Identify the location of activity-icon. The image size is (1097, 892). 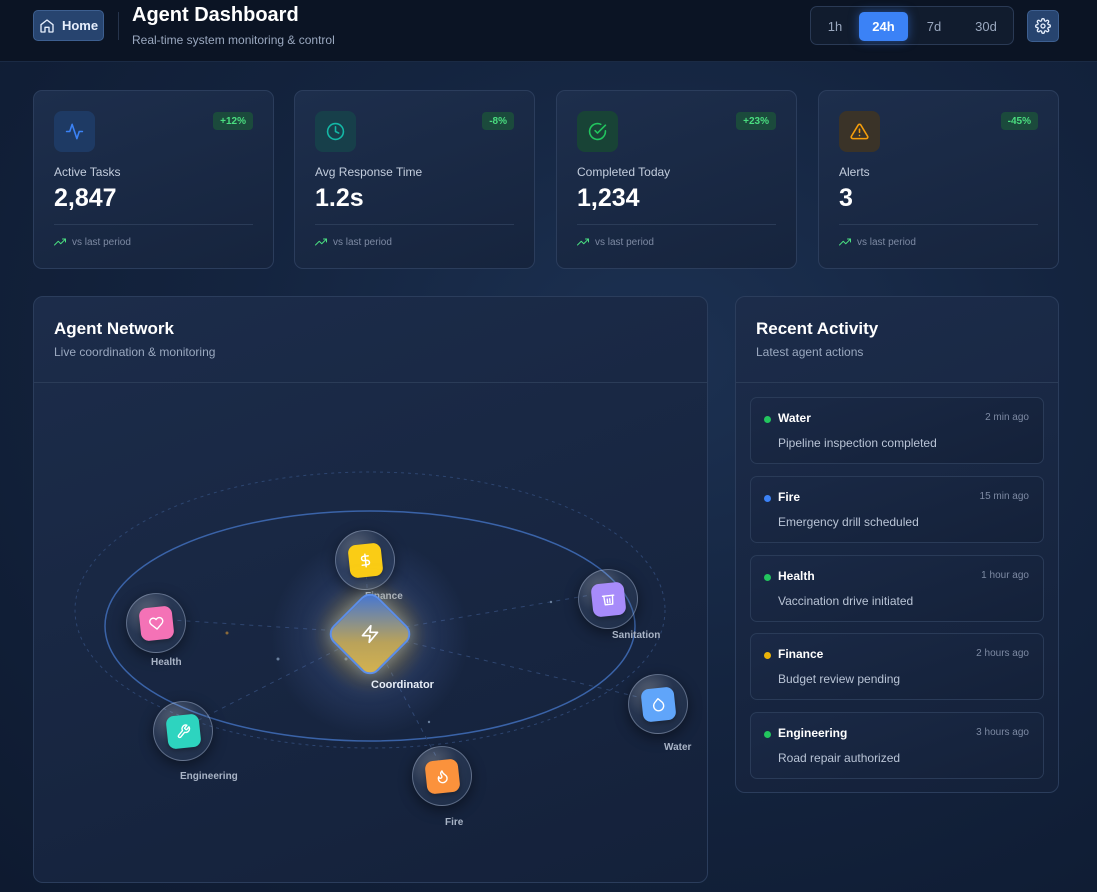
(74, 131).